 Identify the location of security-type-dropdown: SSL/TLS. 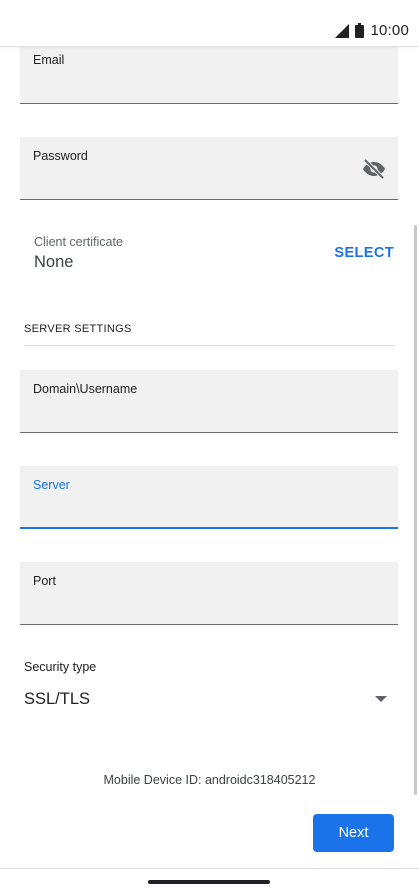
(207, 698).